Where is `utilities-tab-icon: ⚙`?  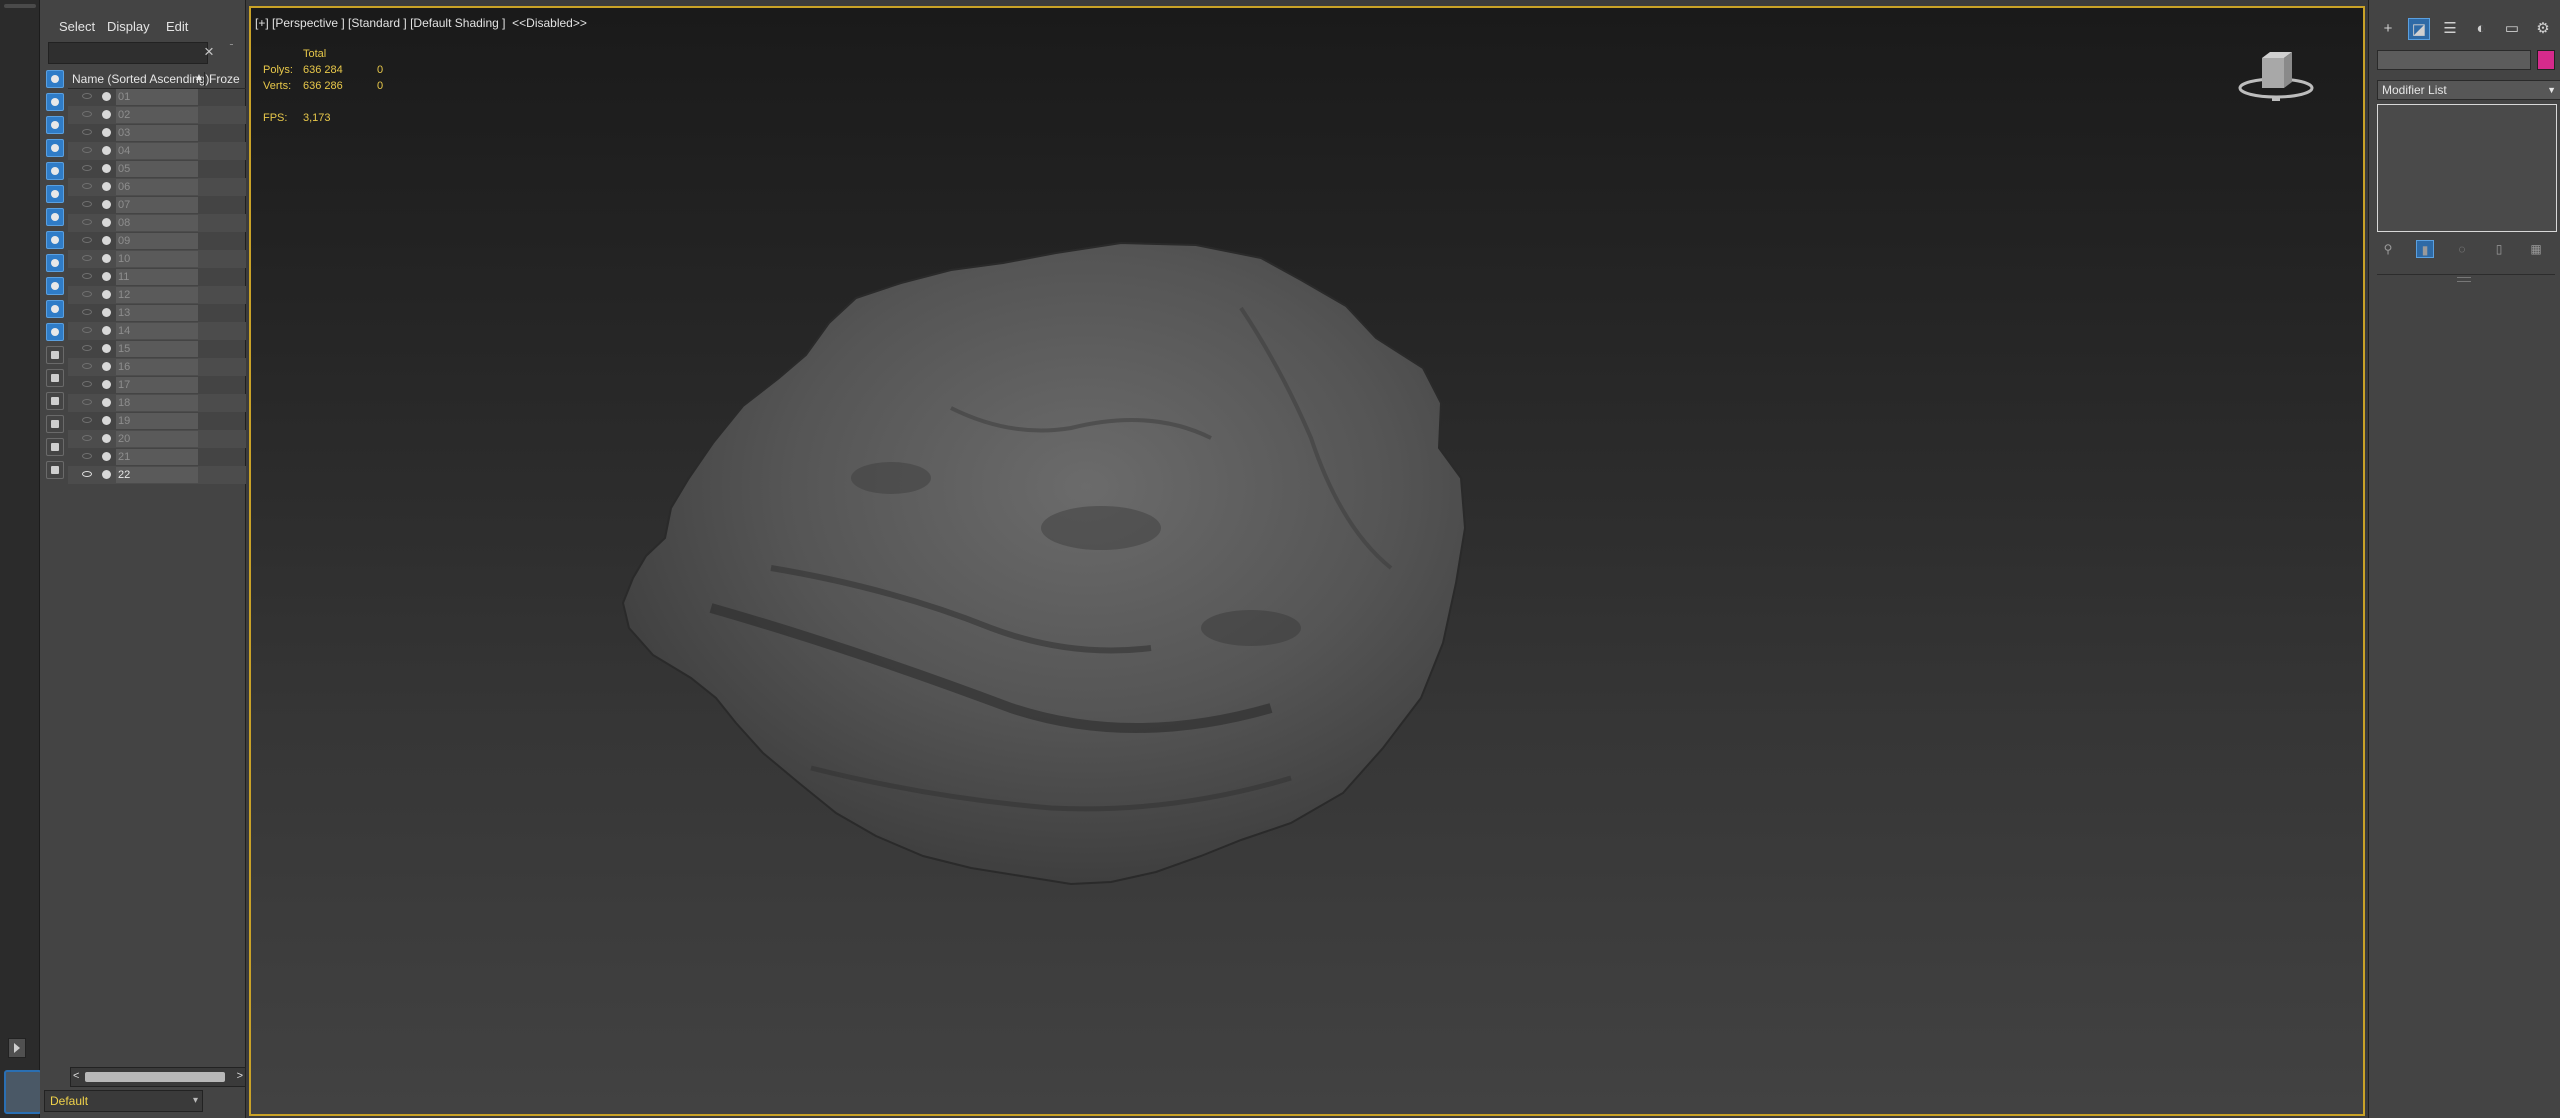
utilities-tab-icon: ⚙ is located at coordinates (2543, 29).